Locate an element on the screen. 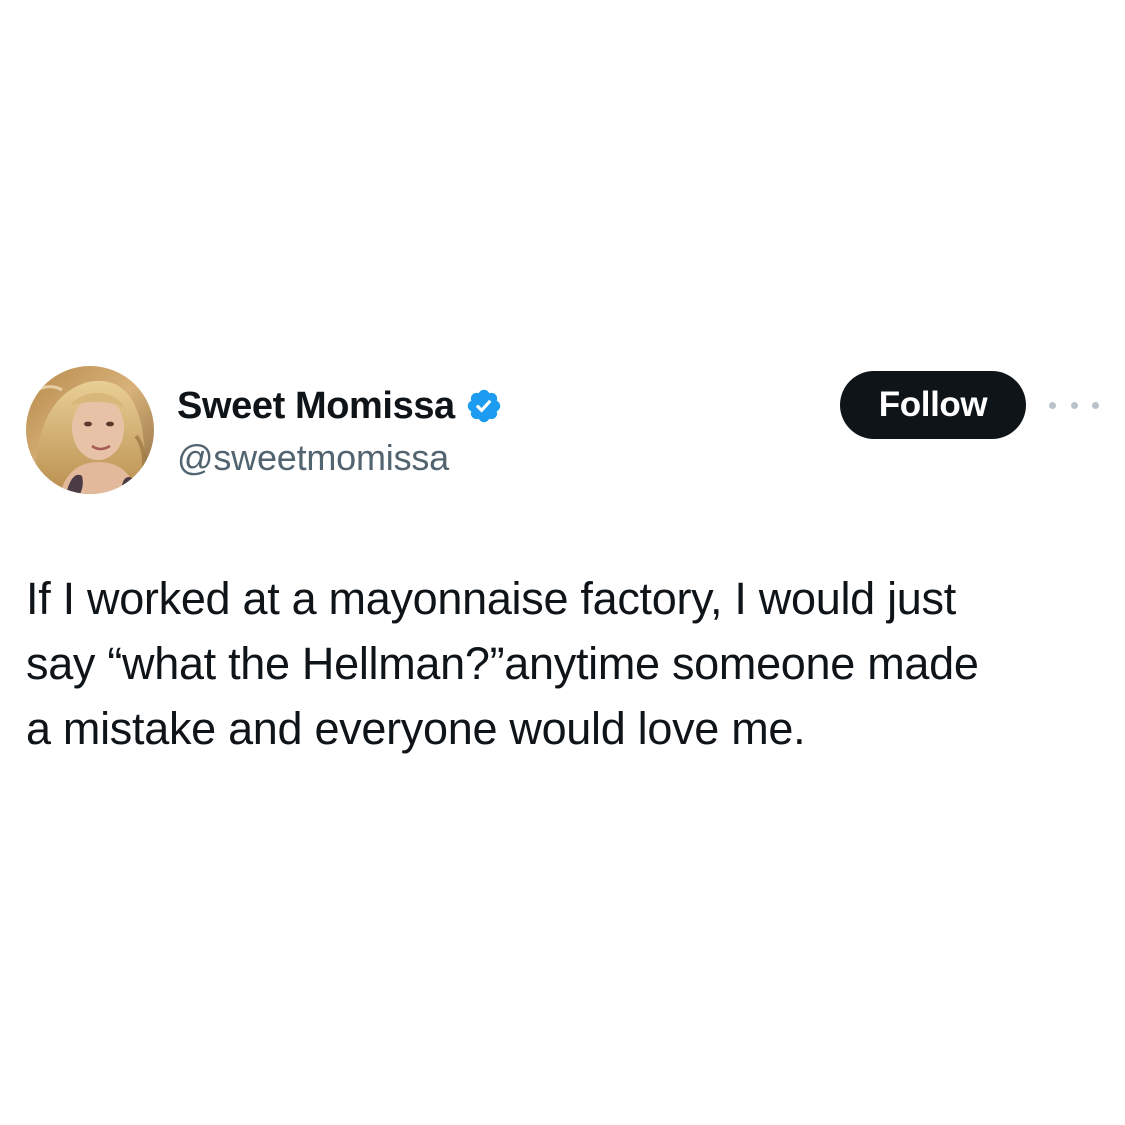 The image size is (1125, 1125). more-options-icon is located at coordinates (1074, 405).